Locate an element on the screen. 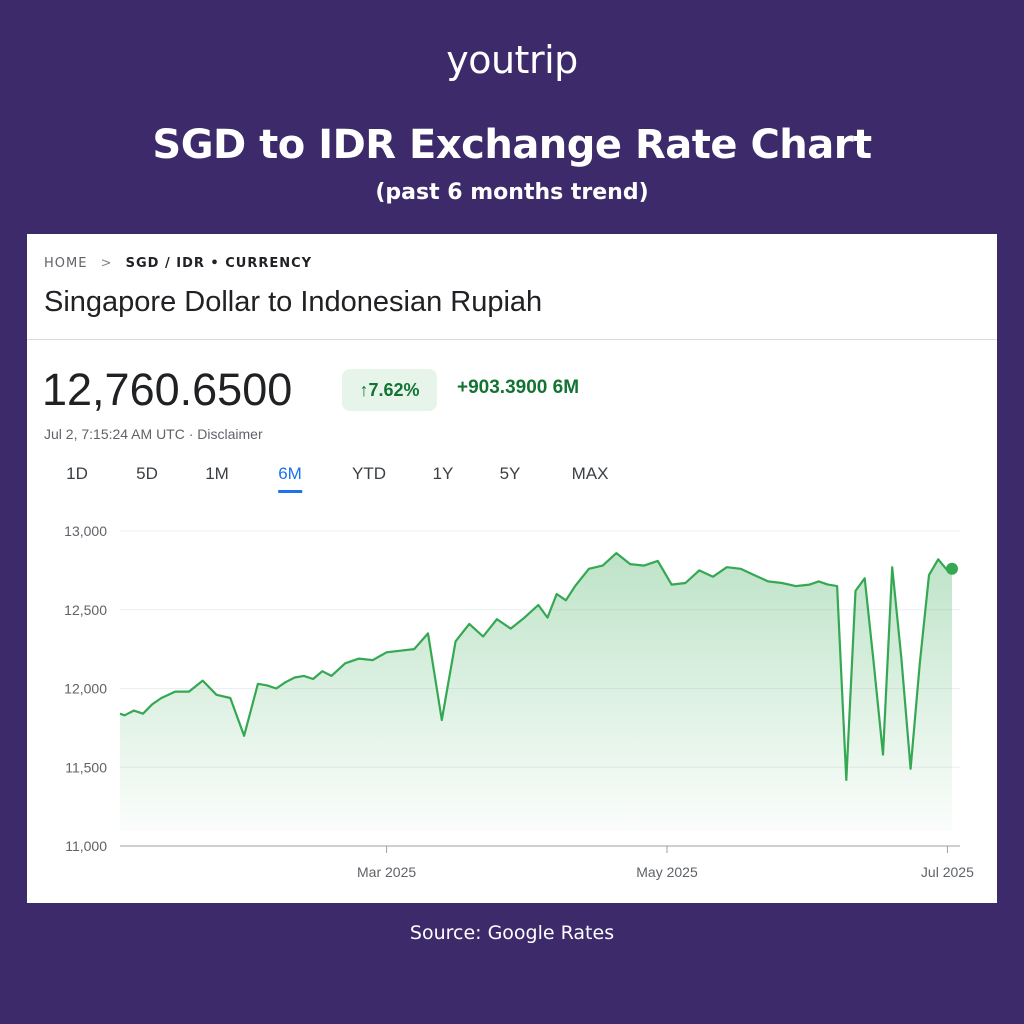 Image resolution: width=1024 pixels, height=1024 pixels. y-tick-label: 11,500 is located at coordinates (86, 767).